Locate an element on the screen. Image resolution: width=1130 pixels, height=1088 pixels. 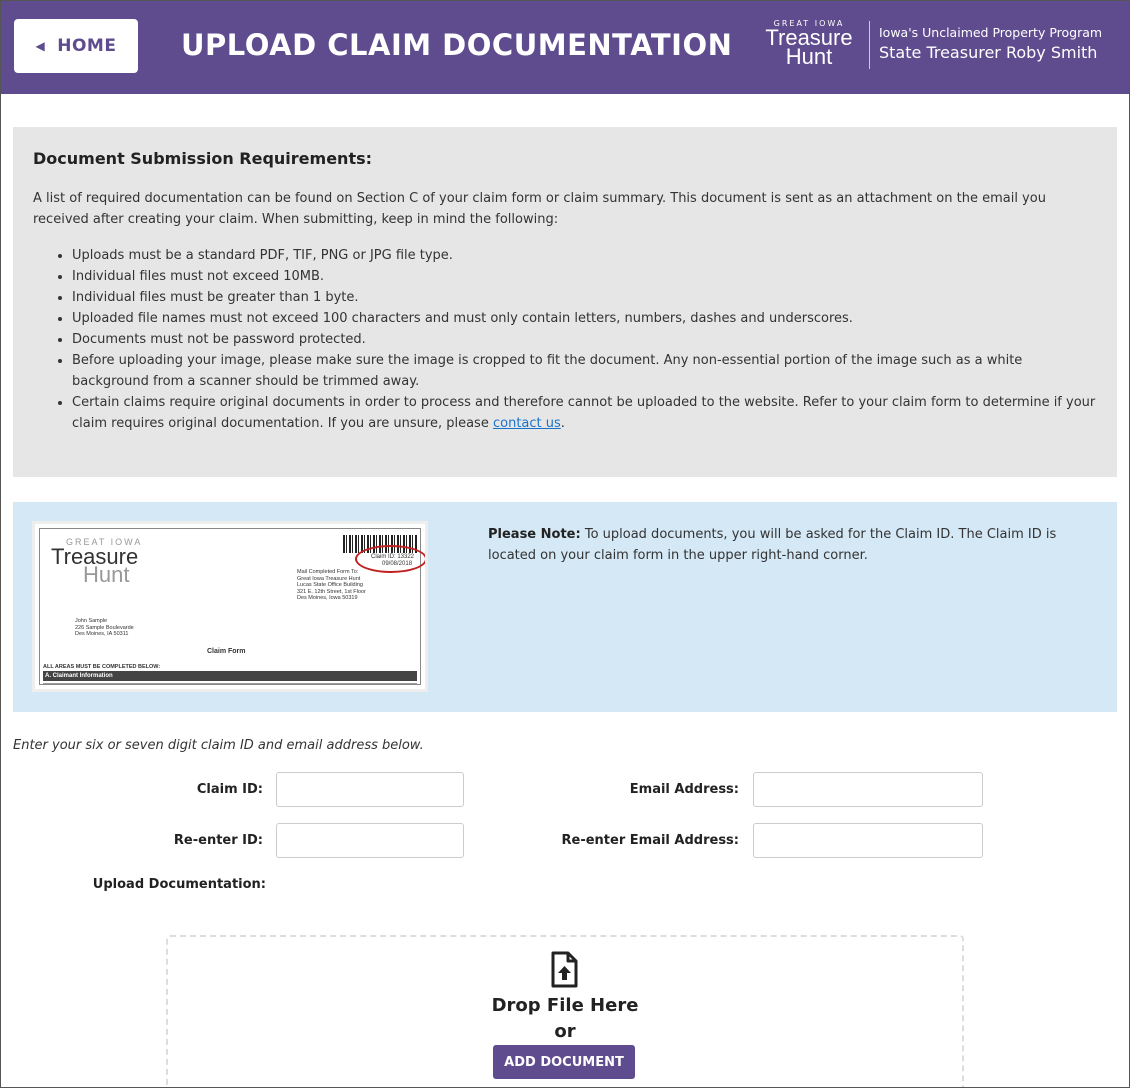
sample-divider is located at coordinates (230, 683).